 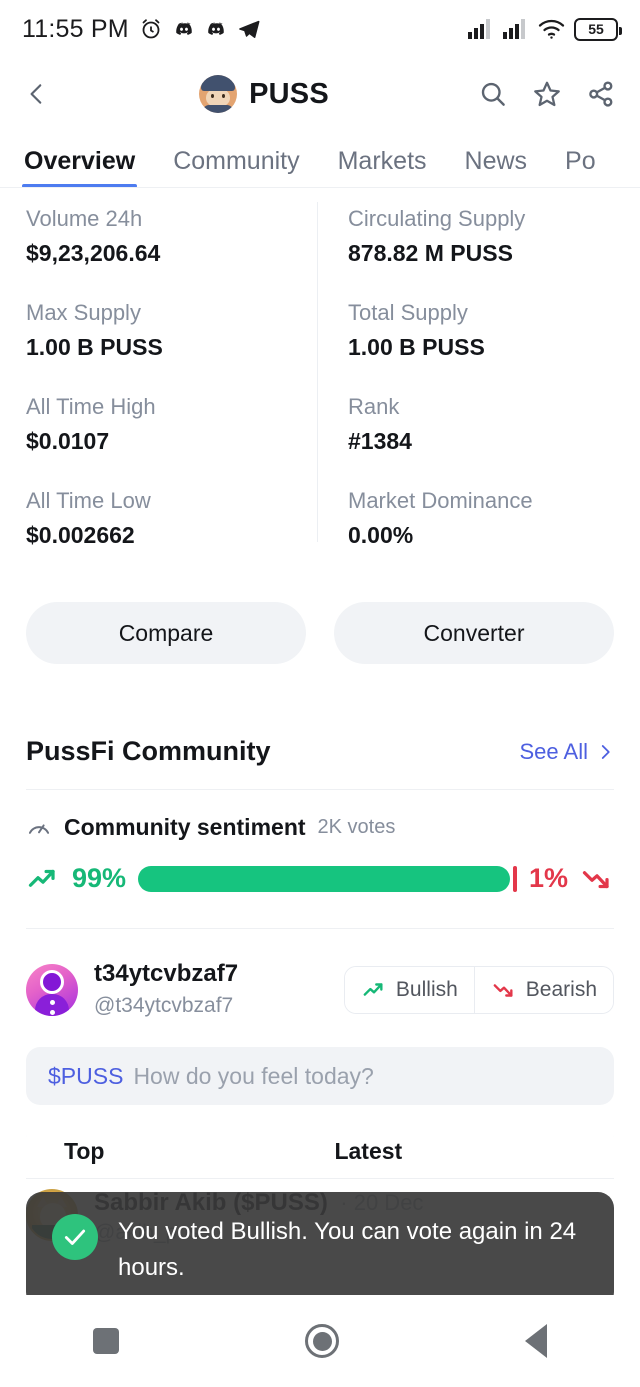 What do you see at coordinates (84, 1151) in the screenshot?
I see `feed-tab-top: Top` at bounding box center [84, 1151].